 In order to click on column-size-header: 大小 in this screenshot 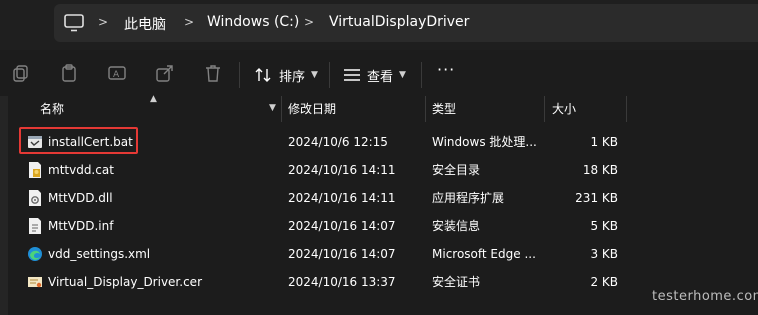, I will do `click(564, 109)`.